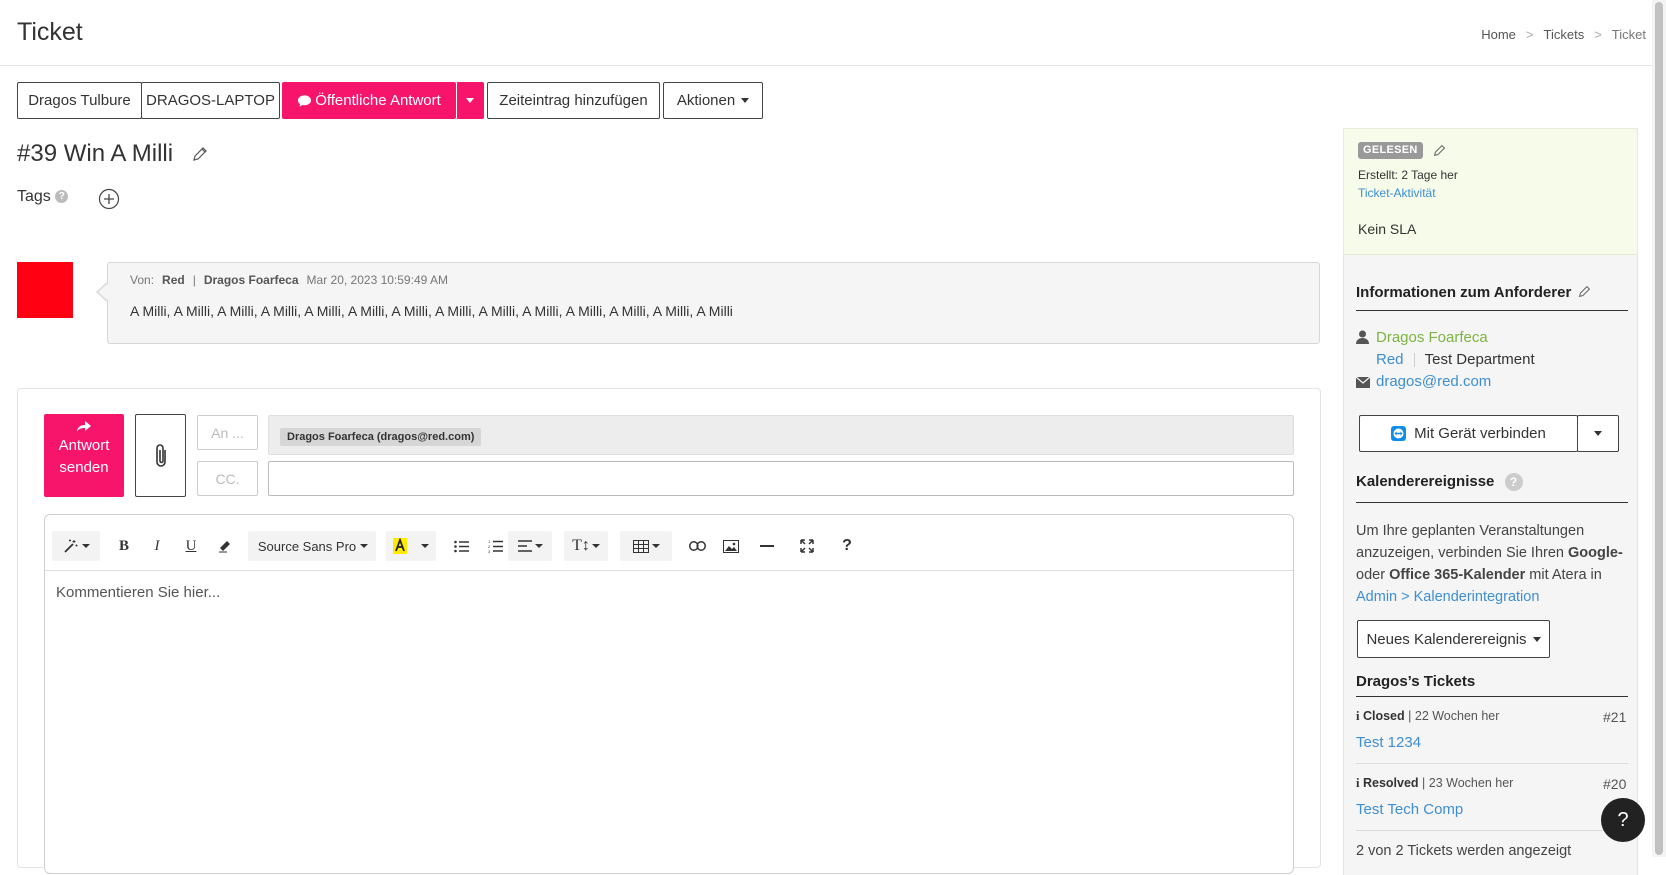 The height and width of the screenshot is (875, 1666). What do you see at coordinates (142, 280) in the screenshot?
I see `from-label: Von:` at bounding box center [142, 280].